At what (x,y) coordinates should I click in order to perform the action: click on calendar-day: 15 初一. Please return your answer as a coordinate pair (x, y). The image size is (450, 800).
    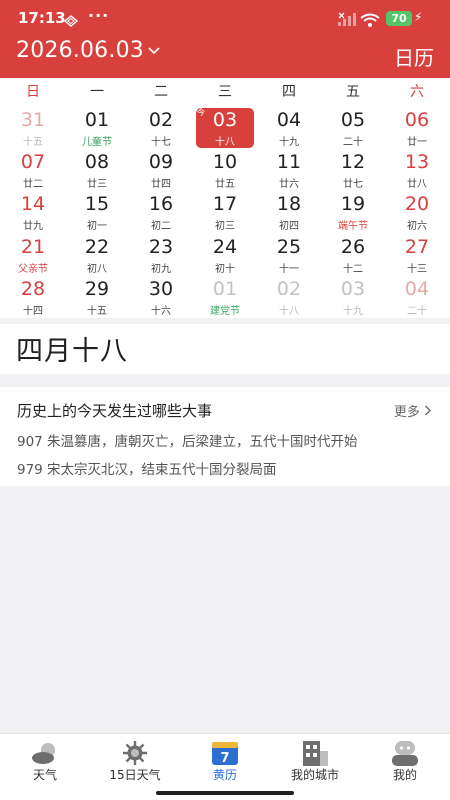
    Looking at the image, I should click on (97, 212).